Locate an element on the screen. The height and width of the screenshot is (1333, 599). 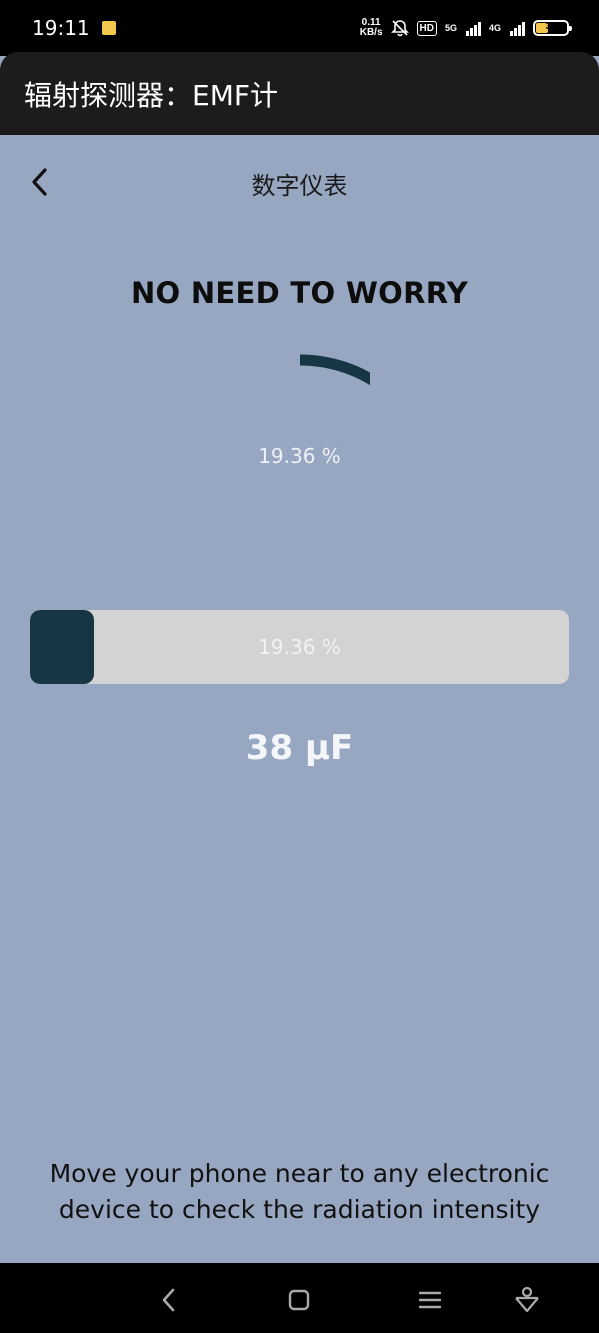
nav-assistant-button is located at coordinates (527, 1300).